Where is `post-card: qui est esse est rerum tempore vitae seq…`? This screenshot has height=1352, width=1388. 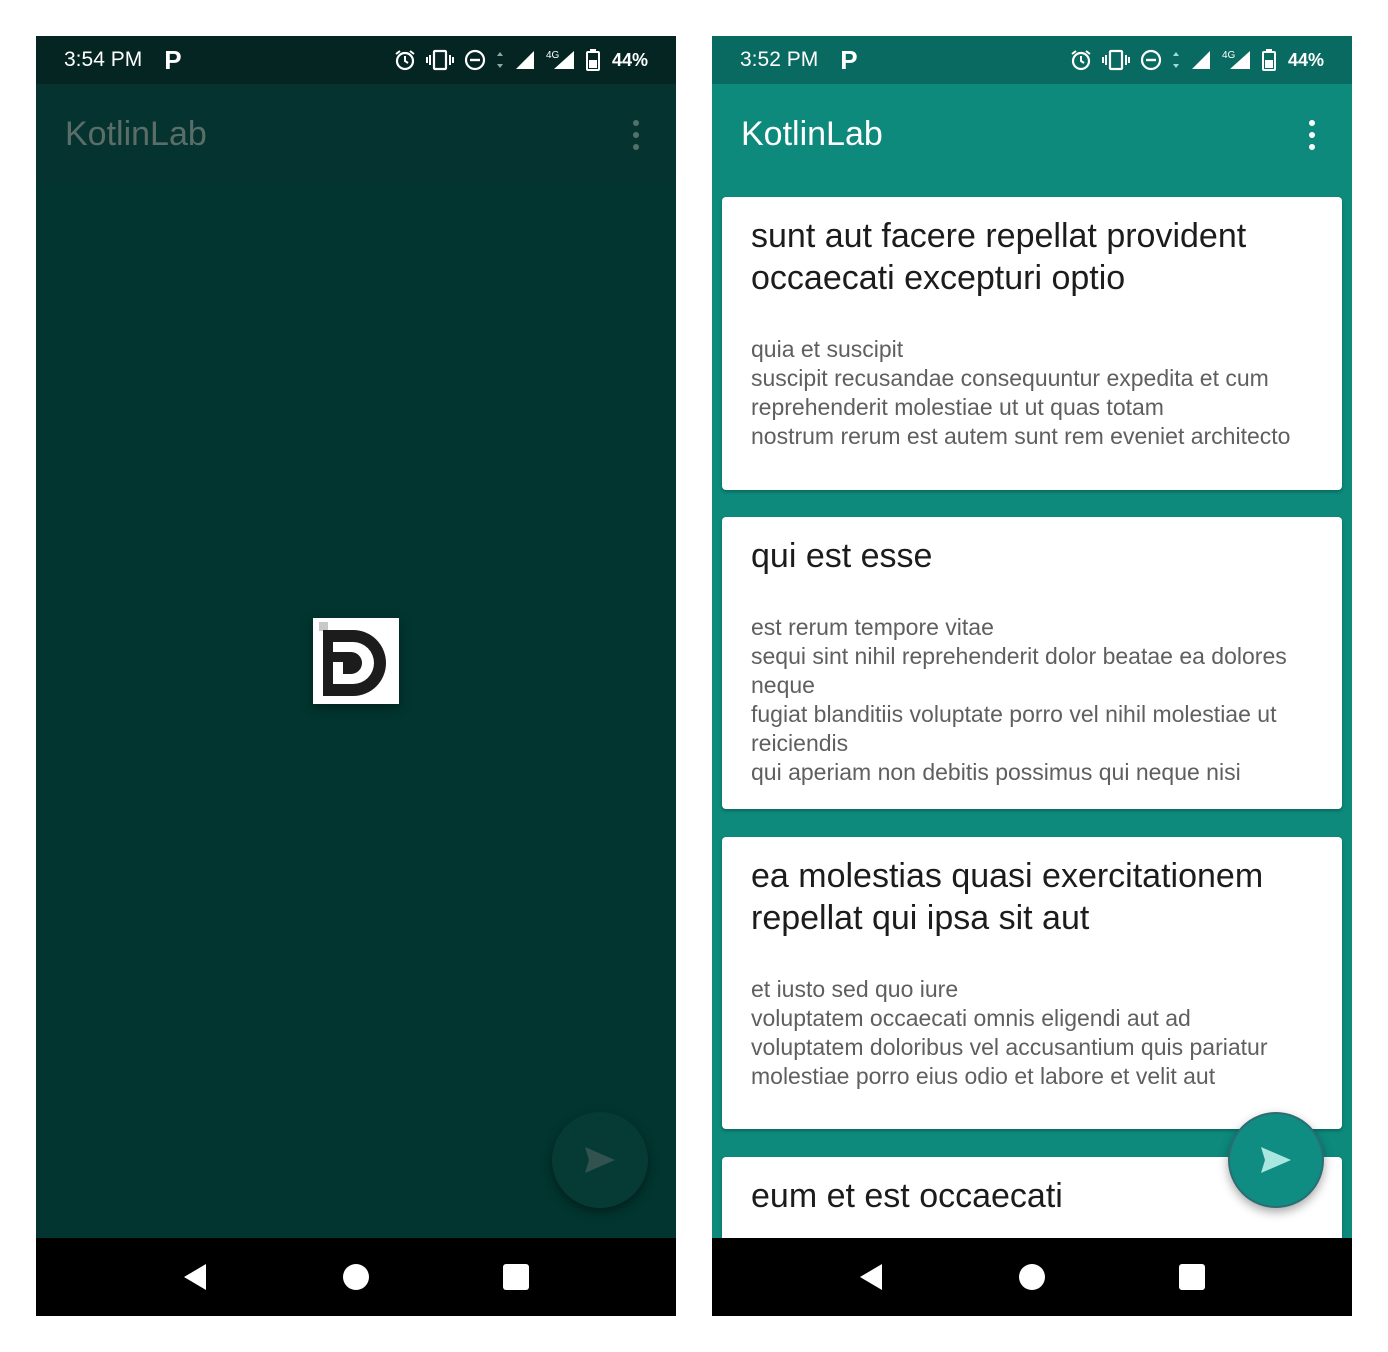
post-card: qui est esse est rerum tempore vitae seq… is located at coordinates (1032, 663).